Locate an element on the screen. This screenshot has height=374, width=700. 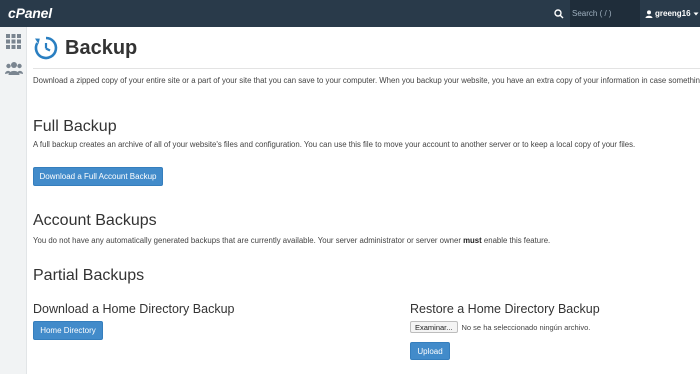
page-header: Backup is located at coordinates (85, 48).